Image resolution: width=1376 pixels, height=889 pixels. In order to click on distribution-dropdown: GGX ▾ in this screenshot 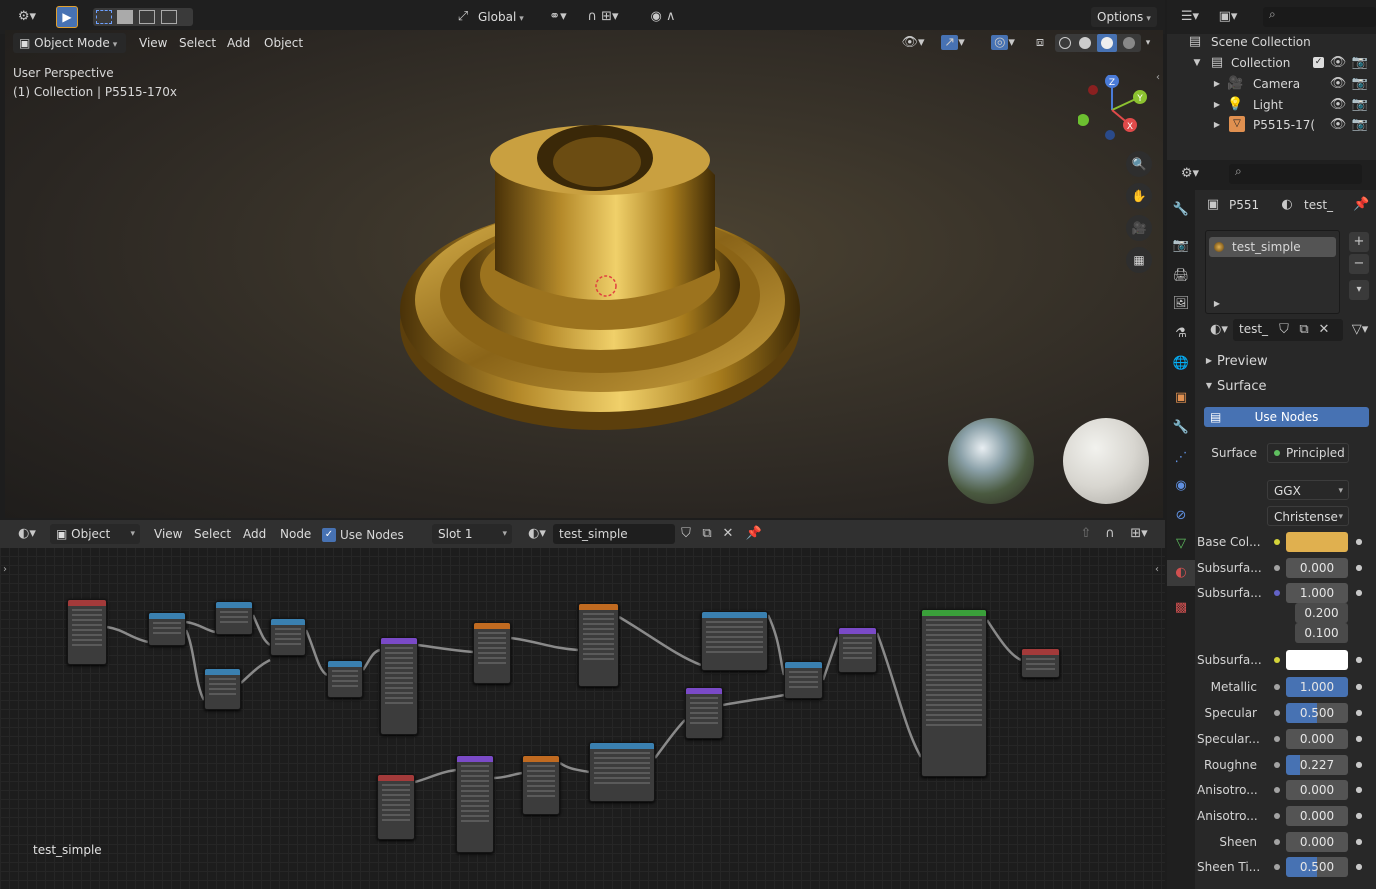, I will do `click(1308, 490)`.